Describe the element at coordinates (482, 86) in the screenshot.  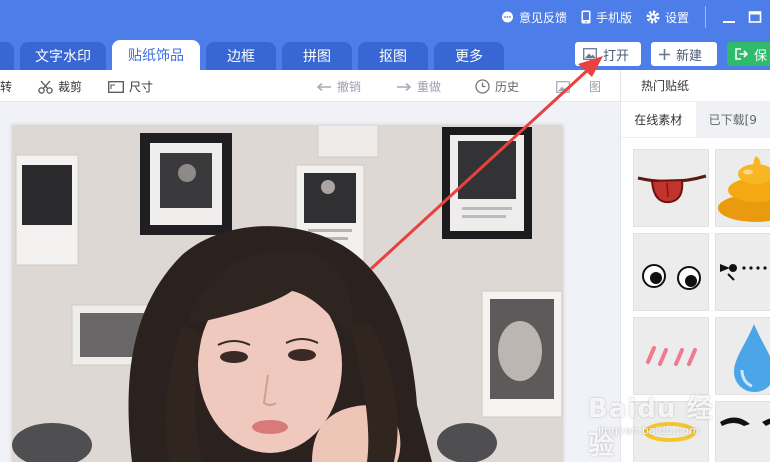
I see `clock-icon` at that location.